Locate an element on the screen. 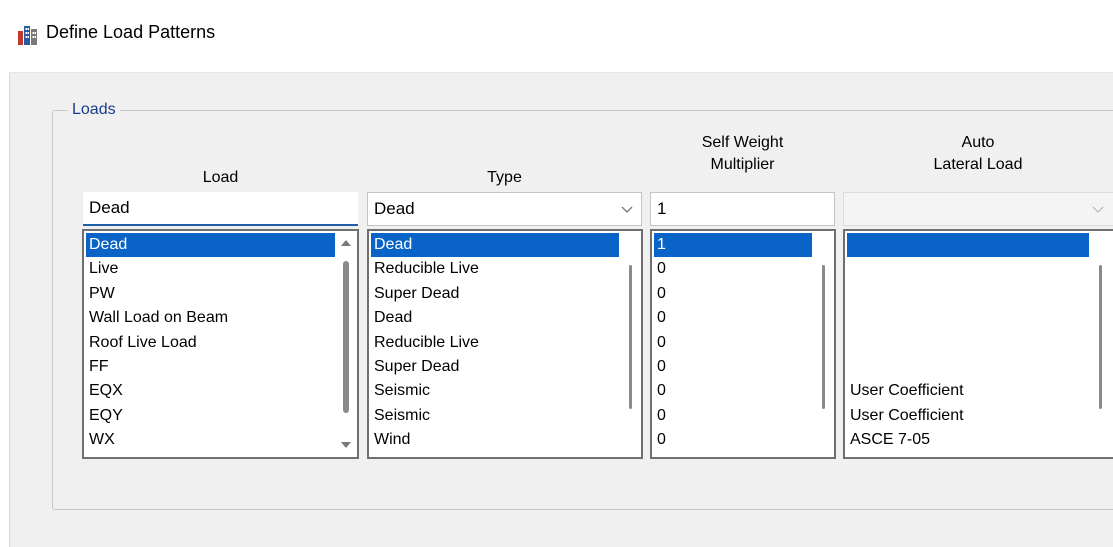 This screenshot has width=1113, height=547. list-item: Live is located at coordinates (210, 269).